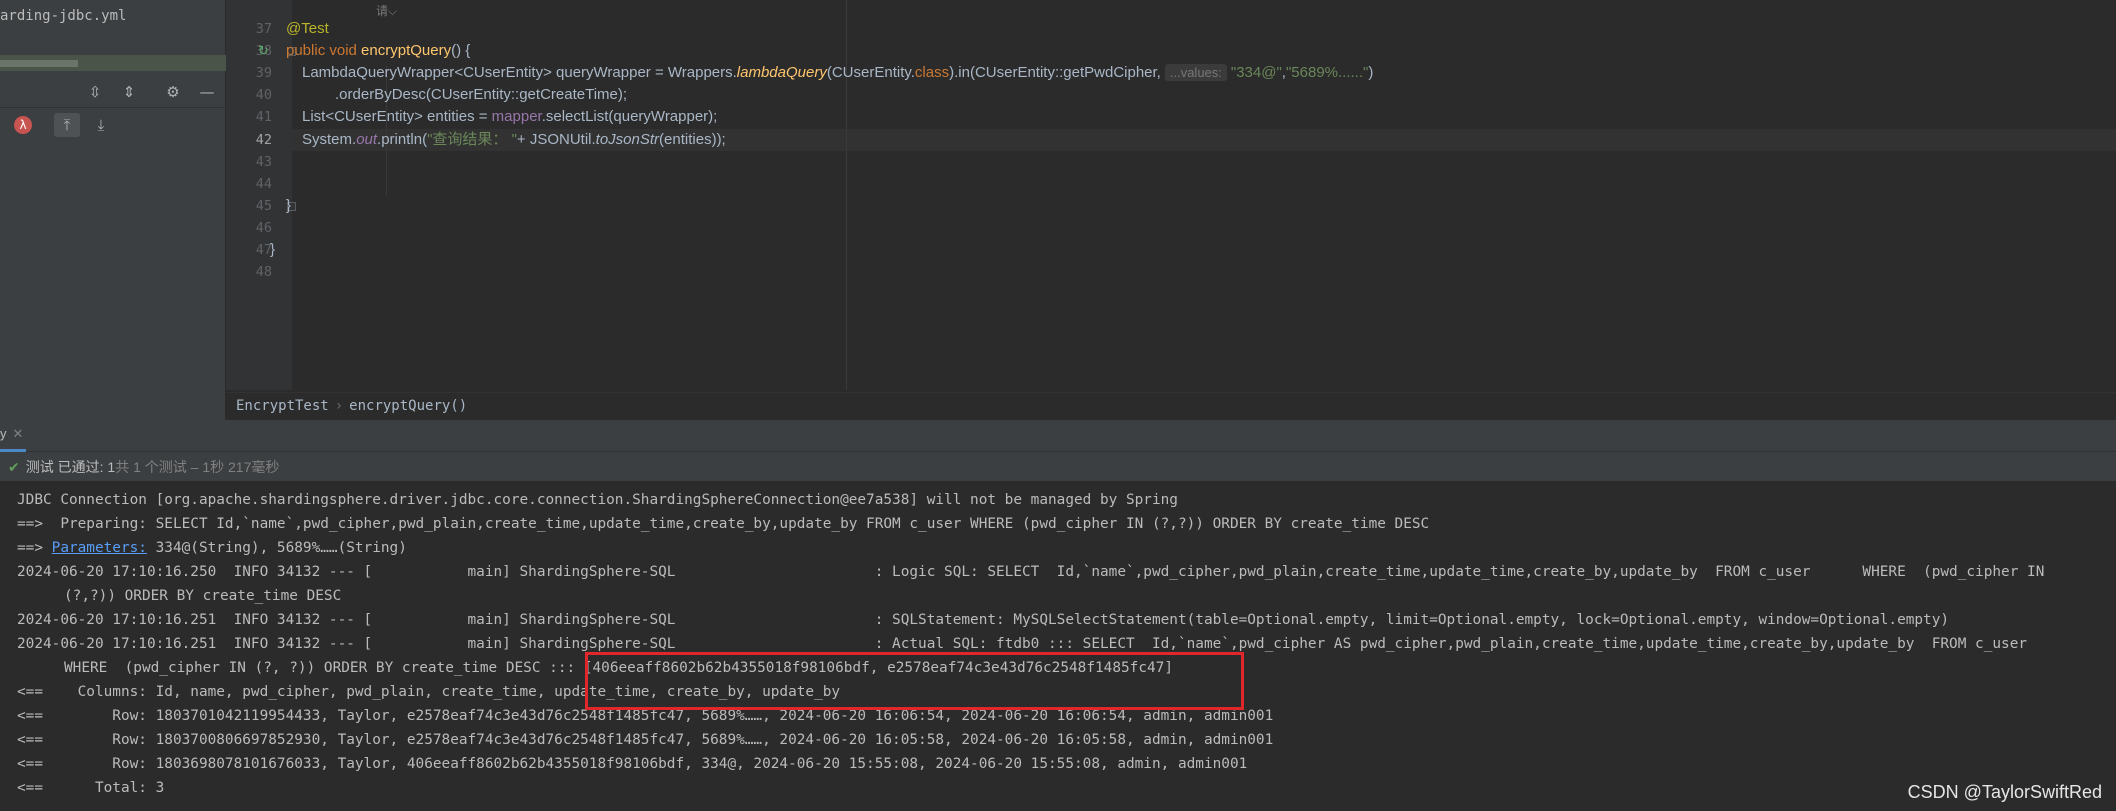  What do you see at coordinates (263, 272) in the screenshot?
I see `line-number: 48` at bounding box center [263, 272].